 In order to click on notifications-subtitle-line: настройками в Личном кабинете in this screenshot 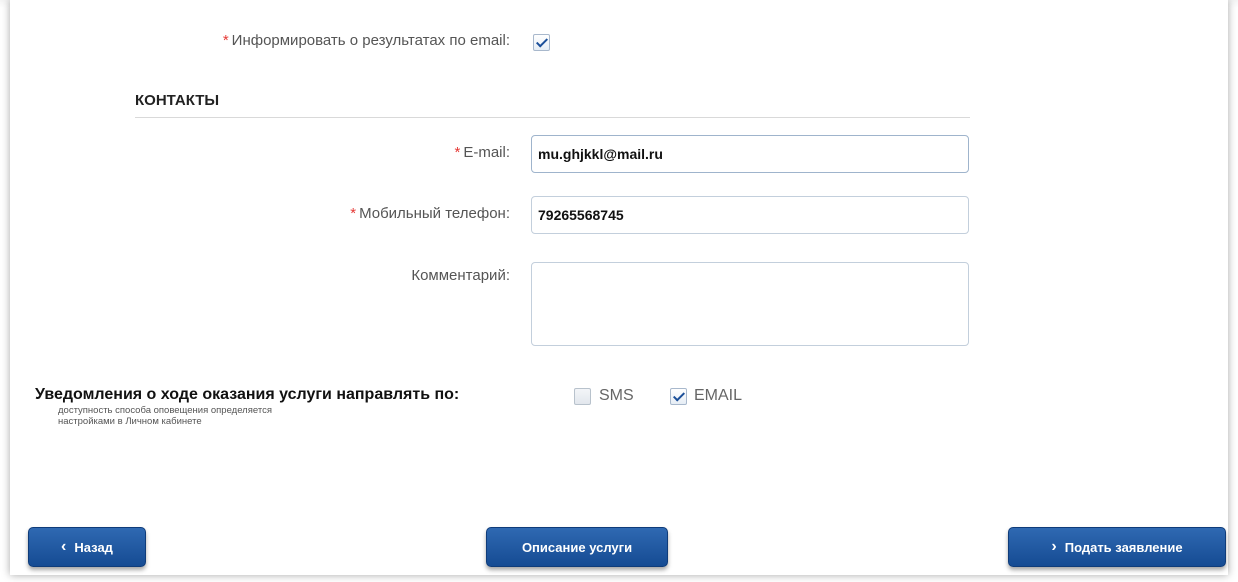, I will do `click(130, 421)`.